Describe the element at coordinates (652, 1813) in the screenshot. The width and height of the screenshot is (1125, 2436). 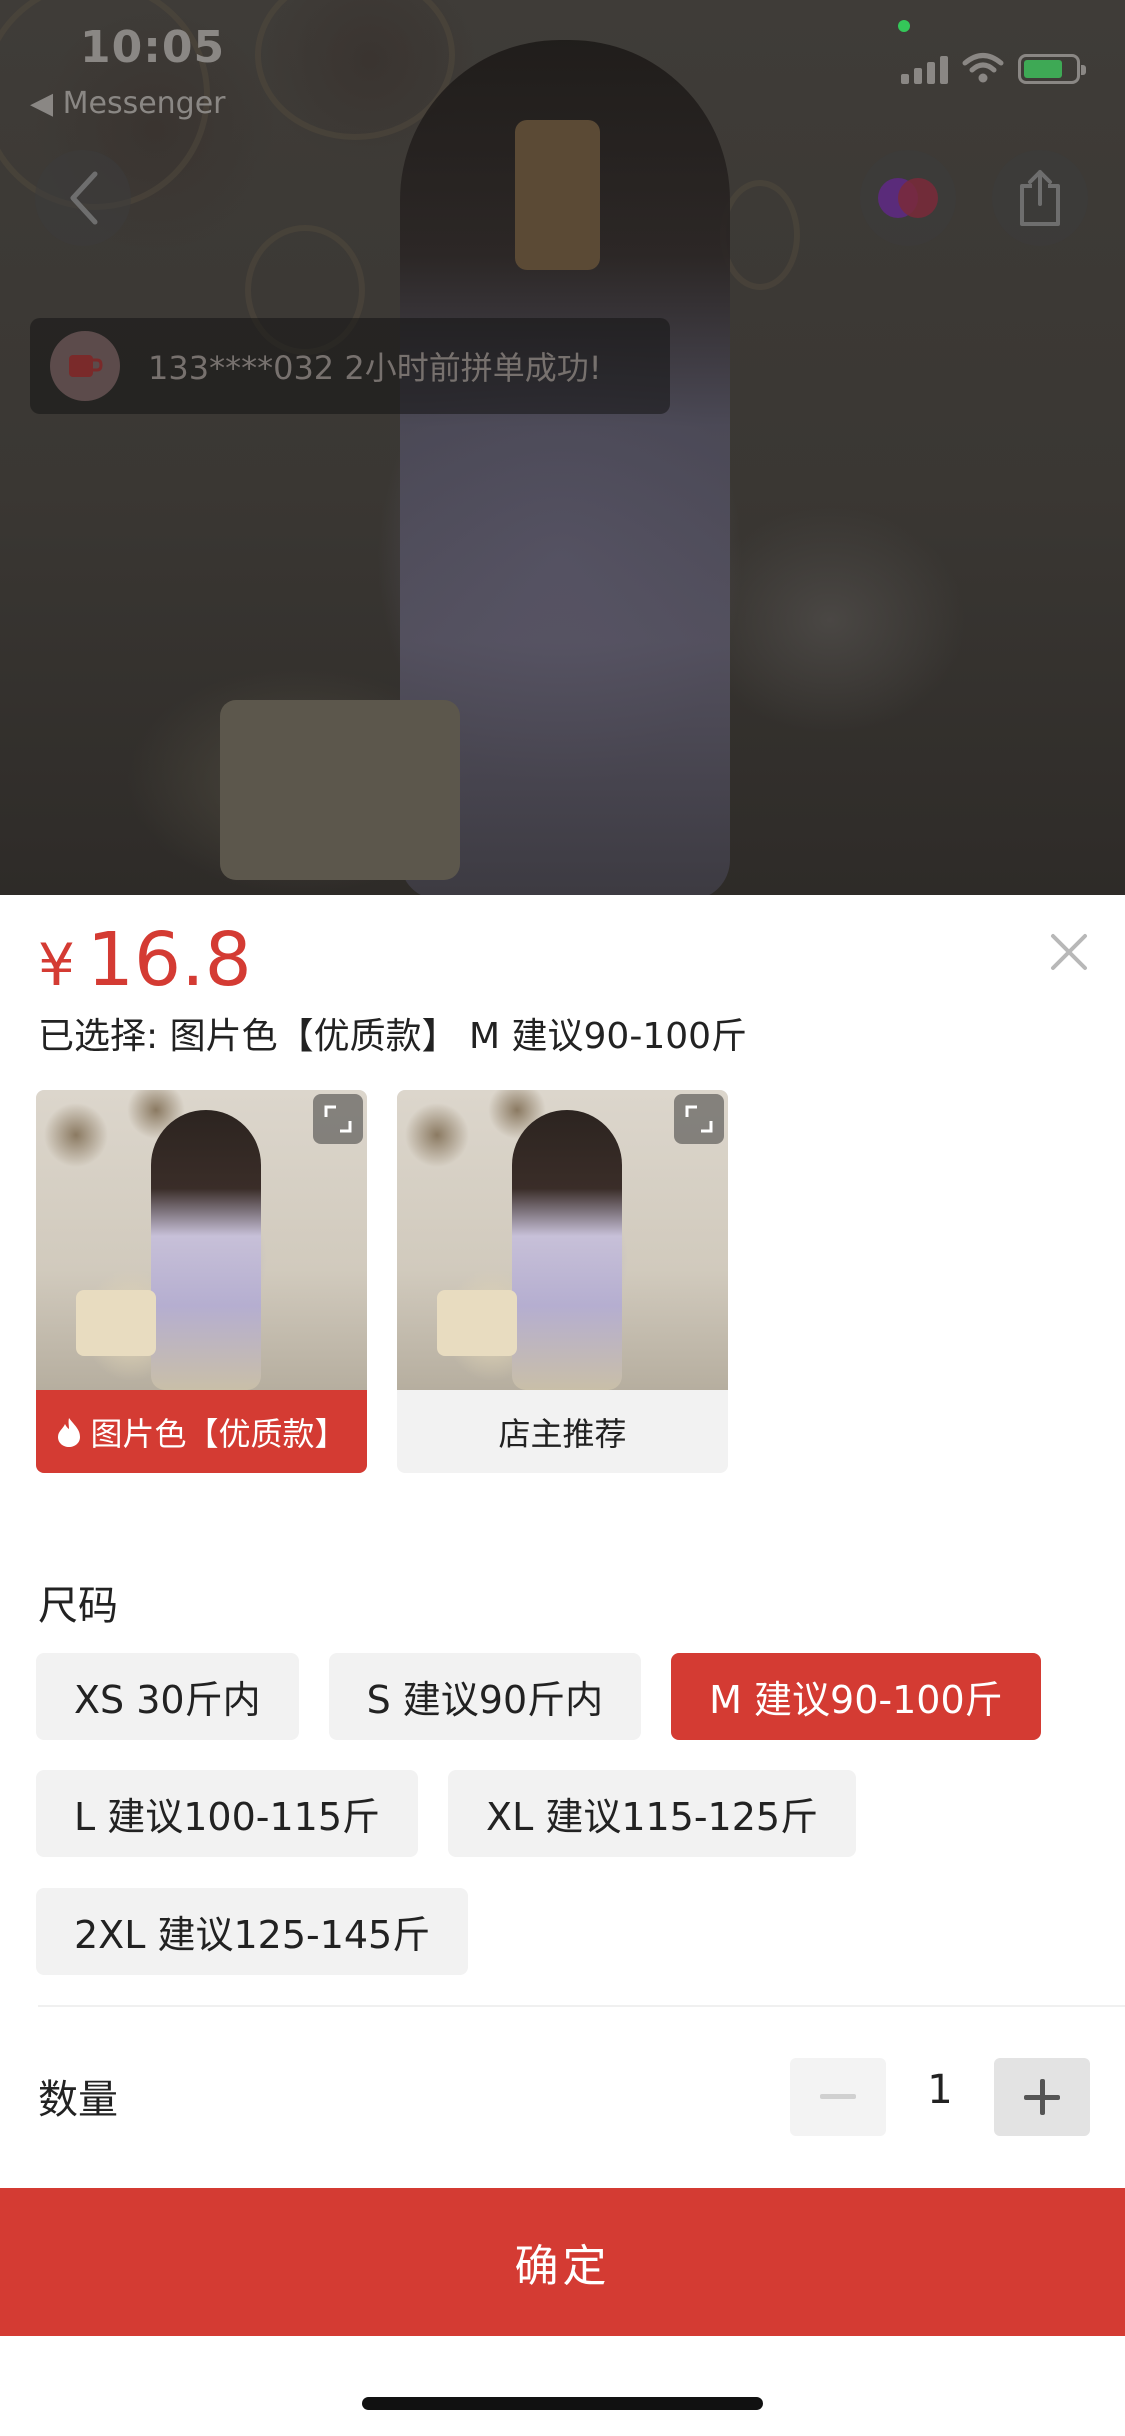
I see `size-chip-xl: XL 建议115-125斤` at that location.